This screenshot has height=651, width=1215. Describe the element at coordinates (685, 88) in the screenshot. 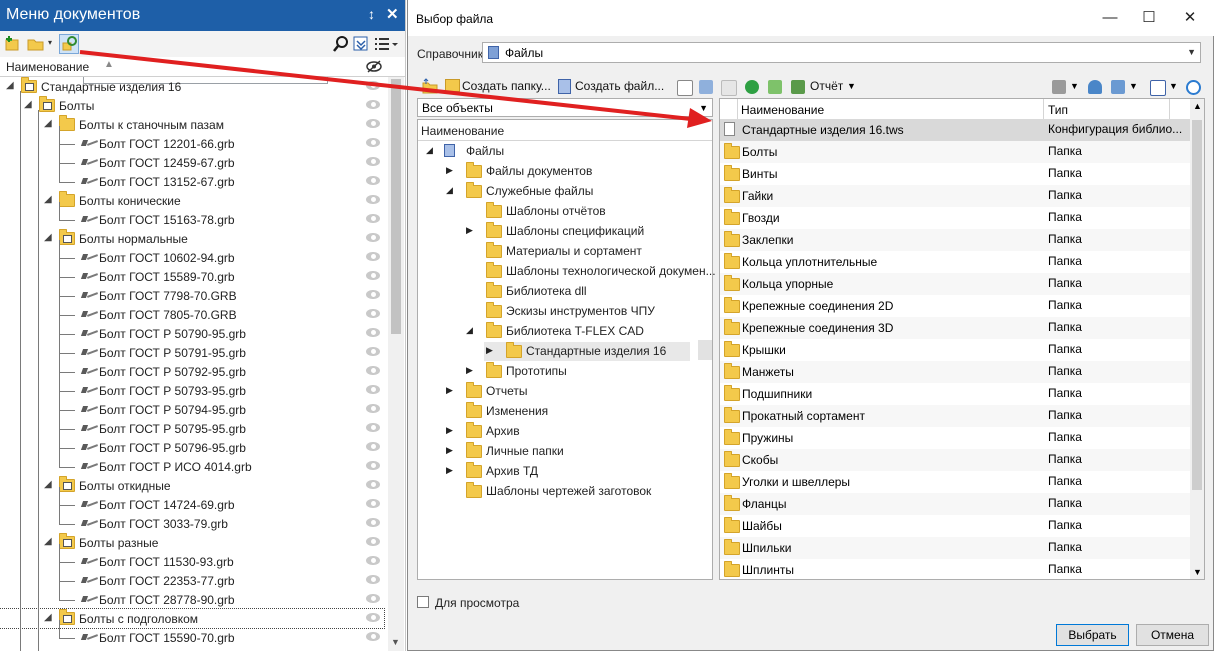

I see `edit-icon` at that location.